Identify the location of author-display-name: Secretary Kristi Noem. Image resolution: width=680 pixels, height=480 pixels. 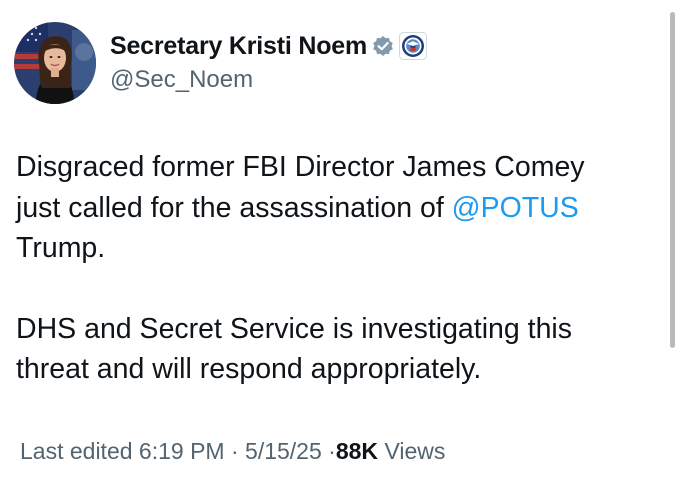
(238, 46).